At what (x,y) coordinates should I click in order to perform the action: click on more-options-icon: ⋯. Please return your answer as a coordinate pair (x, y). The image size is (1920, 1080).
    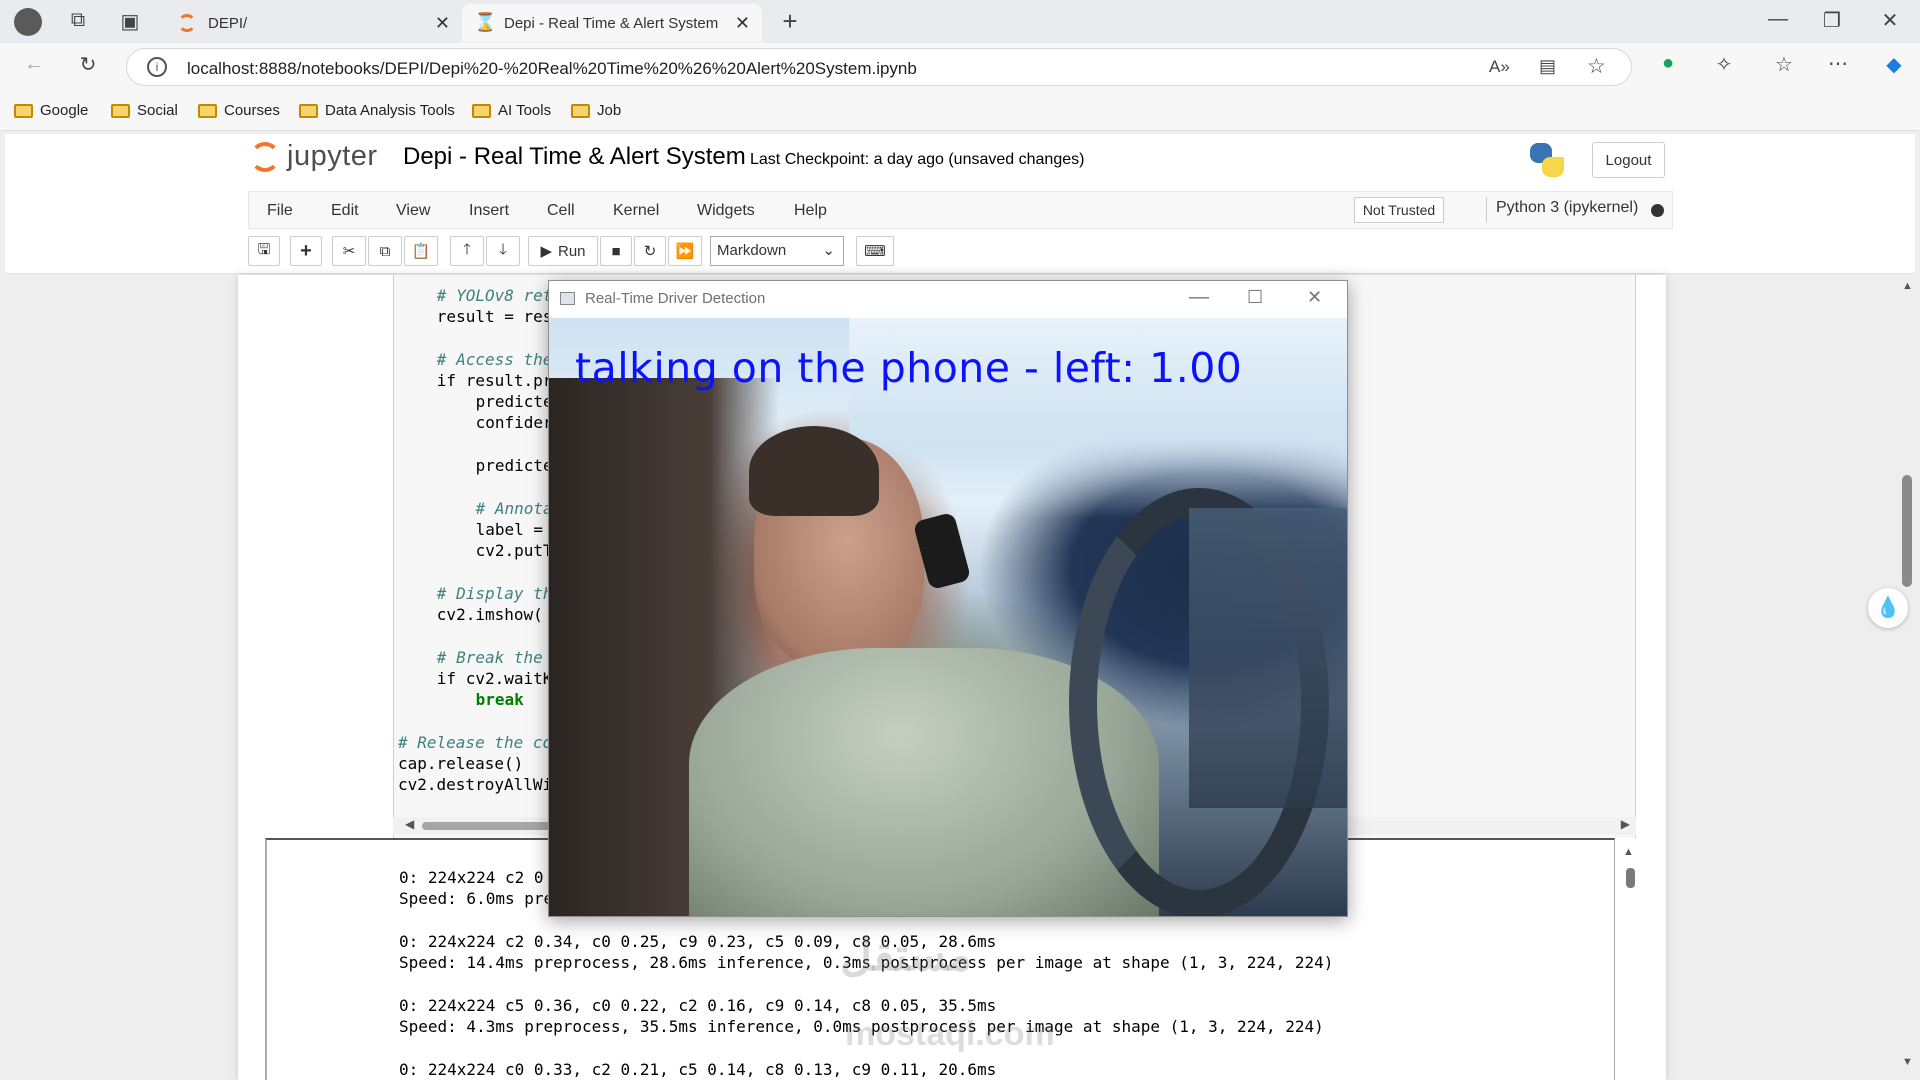
    Looking at the image, I should click on (1838, 63).